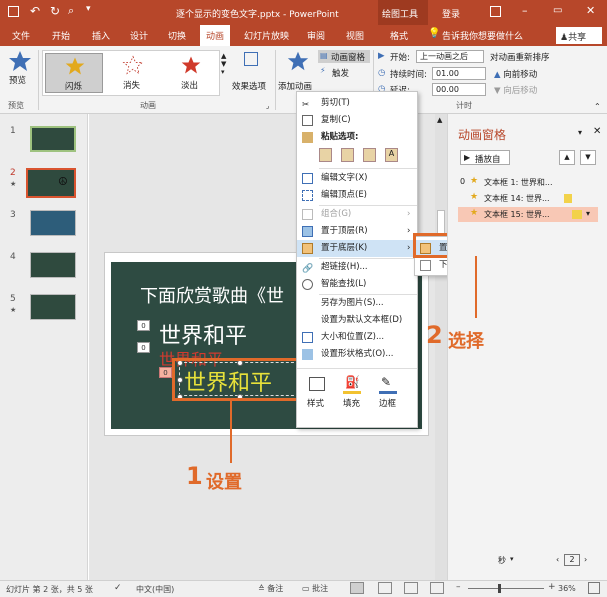 The image size is (607, 597). I want to click on collapse-ribbon-icon: ⌃, so click(597, 106).